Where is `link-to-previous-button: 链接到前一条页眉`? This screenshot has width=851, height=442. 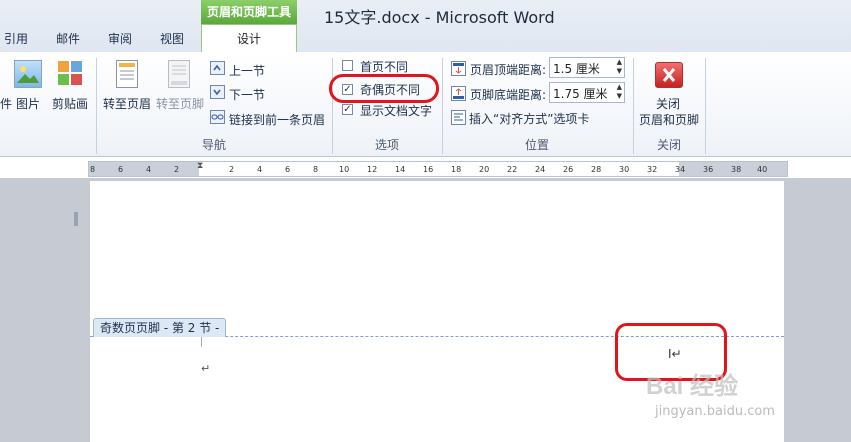
link-to-previous-button: 链接到前一条页眉 is located at coordinates (277, 119).